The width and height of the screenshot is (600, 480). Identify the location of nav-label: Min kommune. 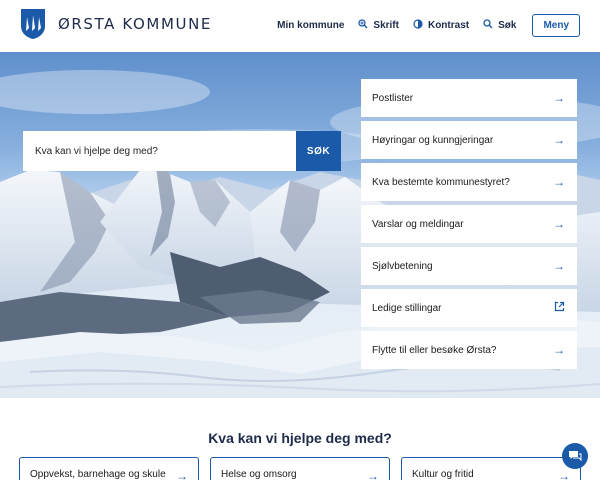
(311, 25).